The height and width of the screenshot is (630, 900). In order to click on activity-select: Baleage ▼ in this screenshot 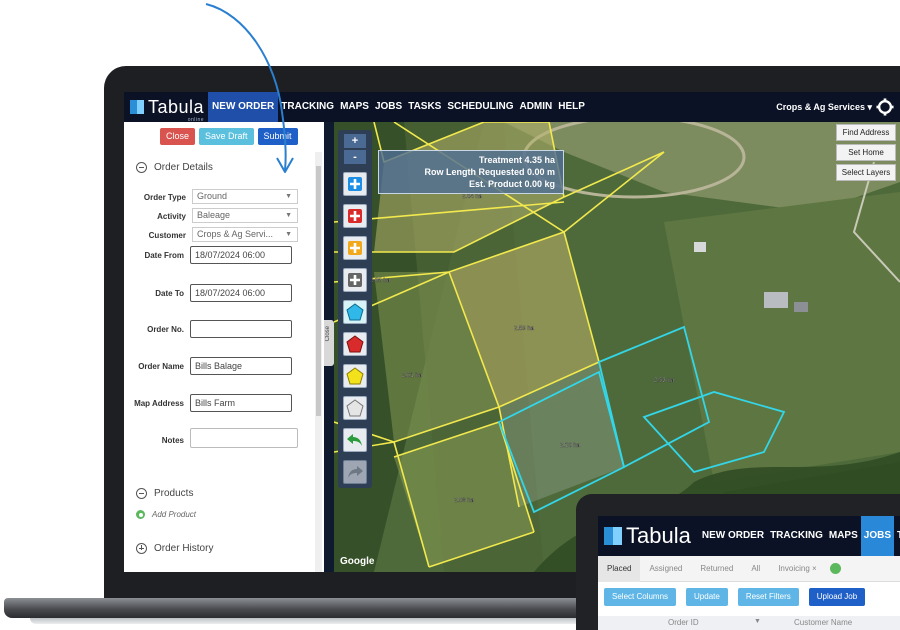, I will do `click(245, 215)`.